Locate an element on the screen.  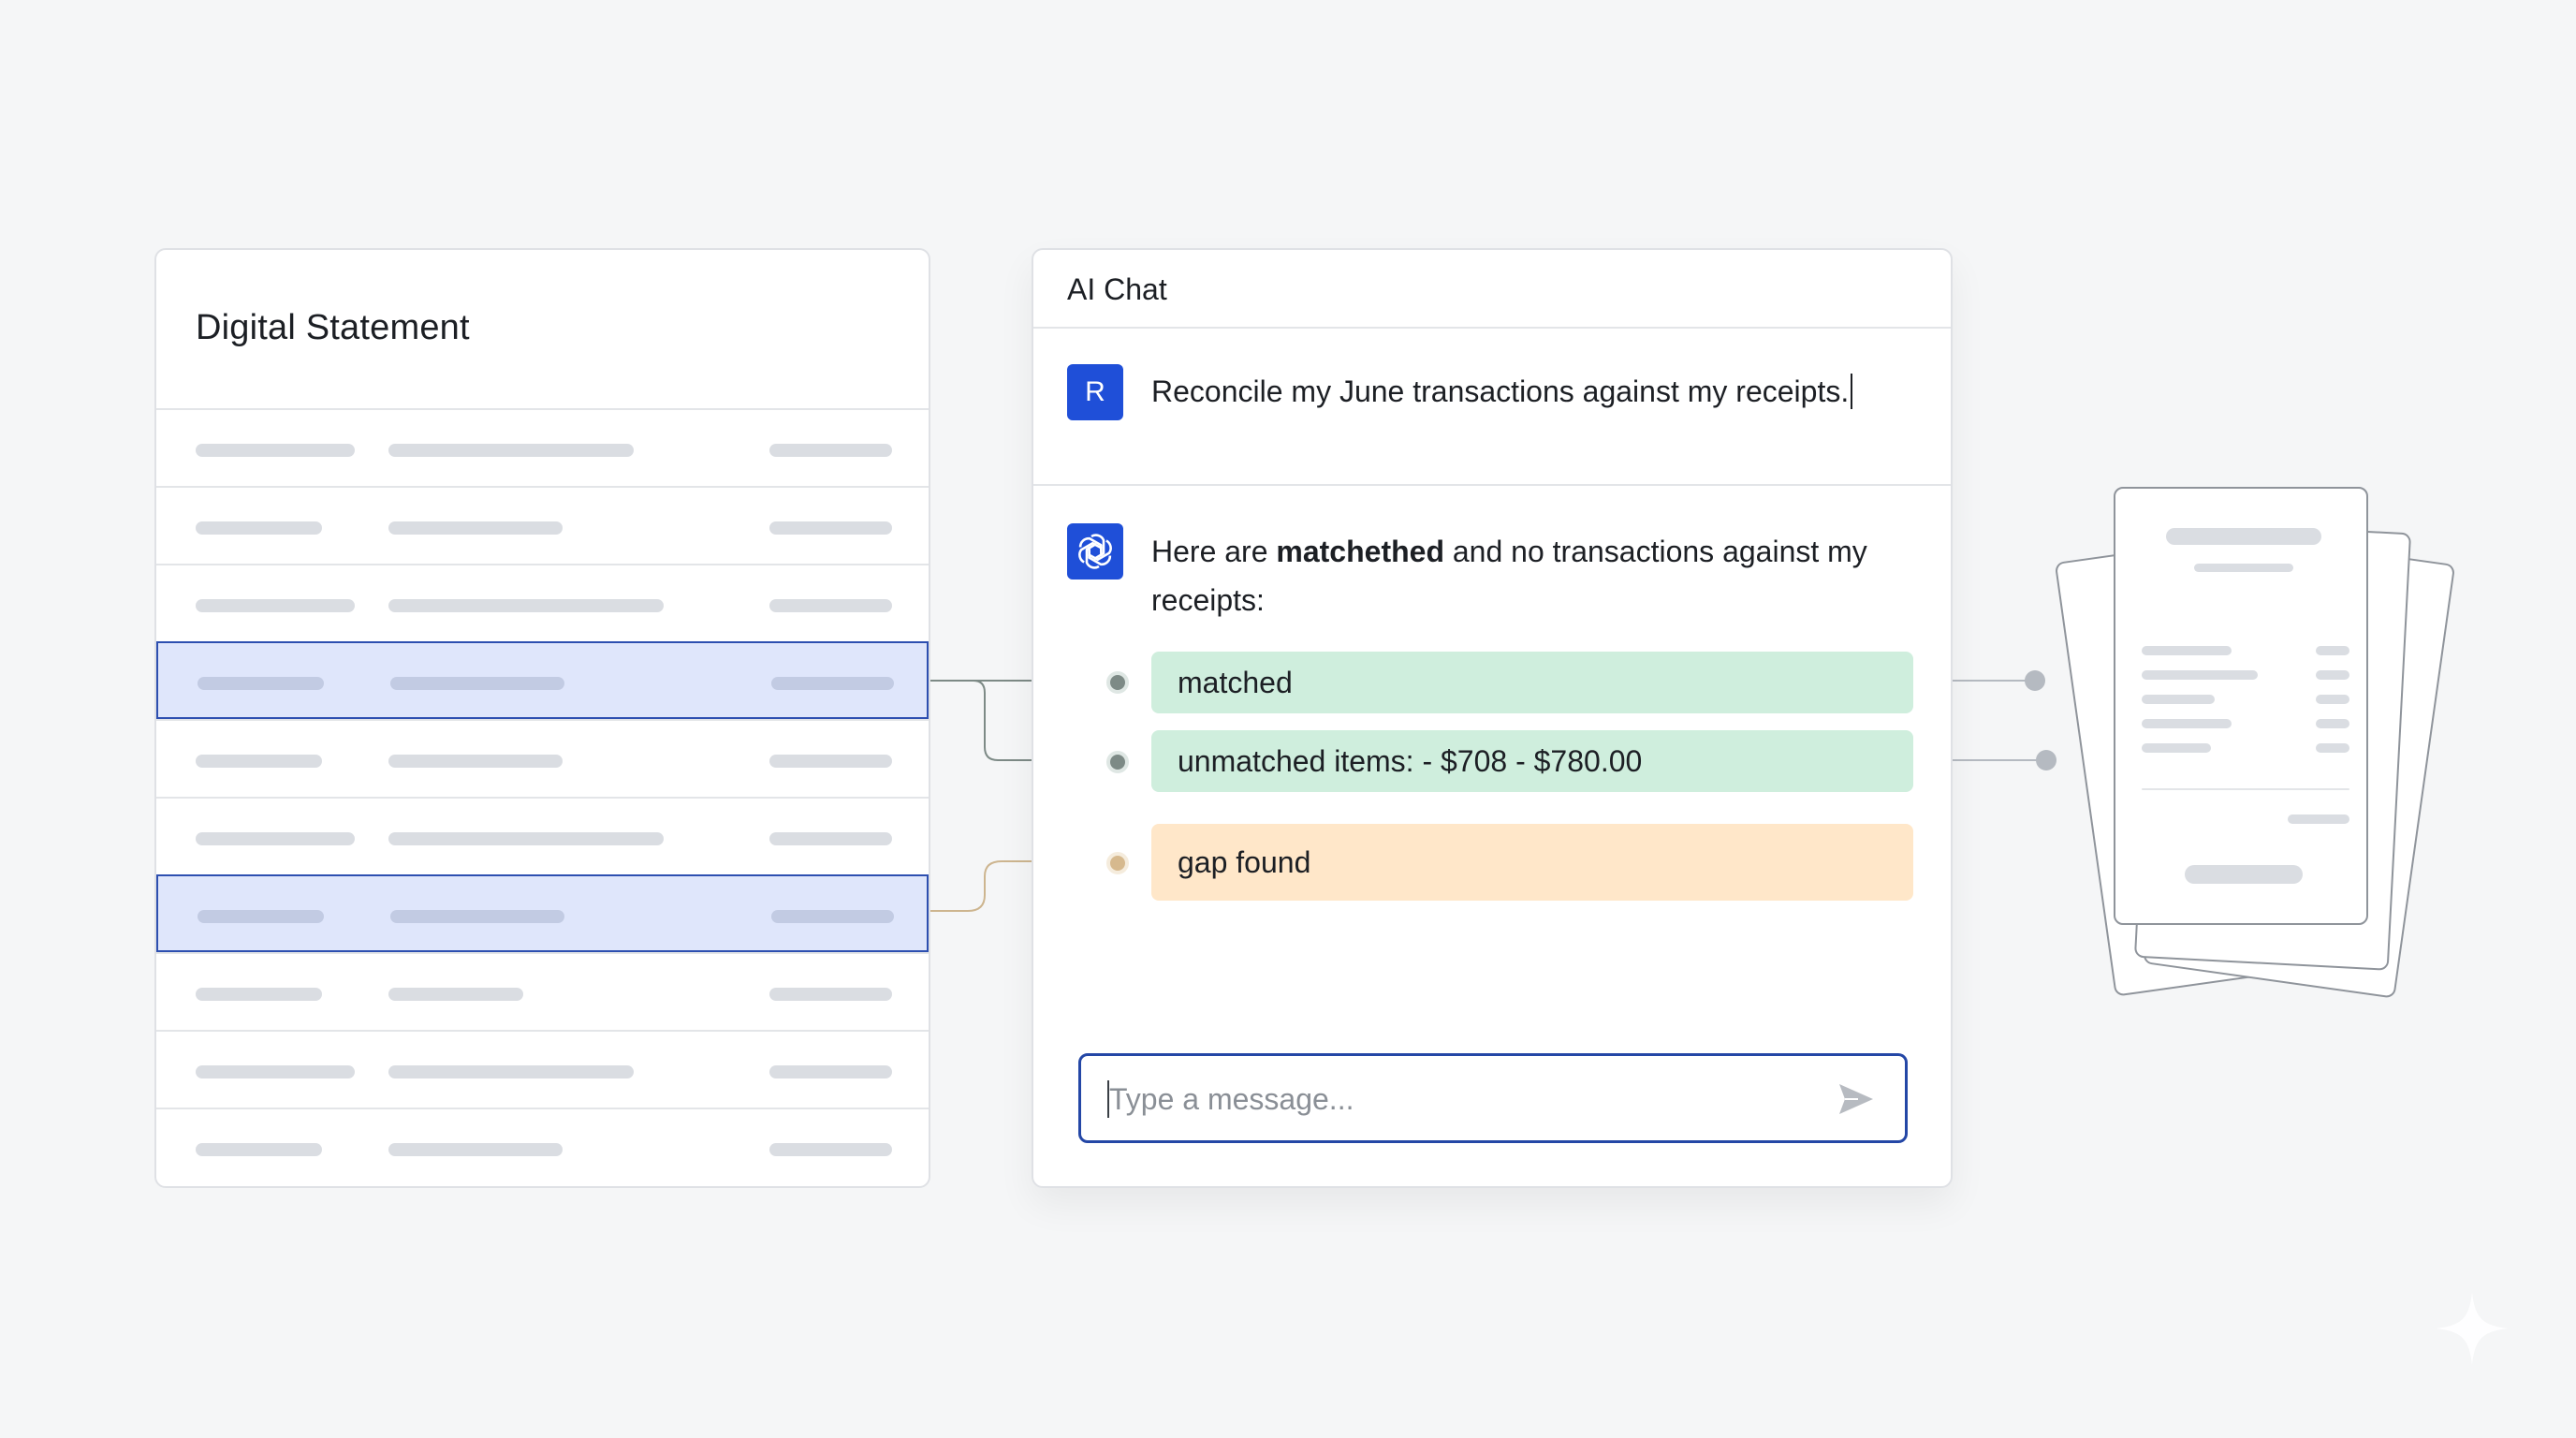
text-caret is located at coordinates (1852, 391).